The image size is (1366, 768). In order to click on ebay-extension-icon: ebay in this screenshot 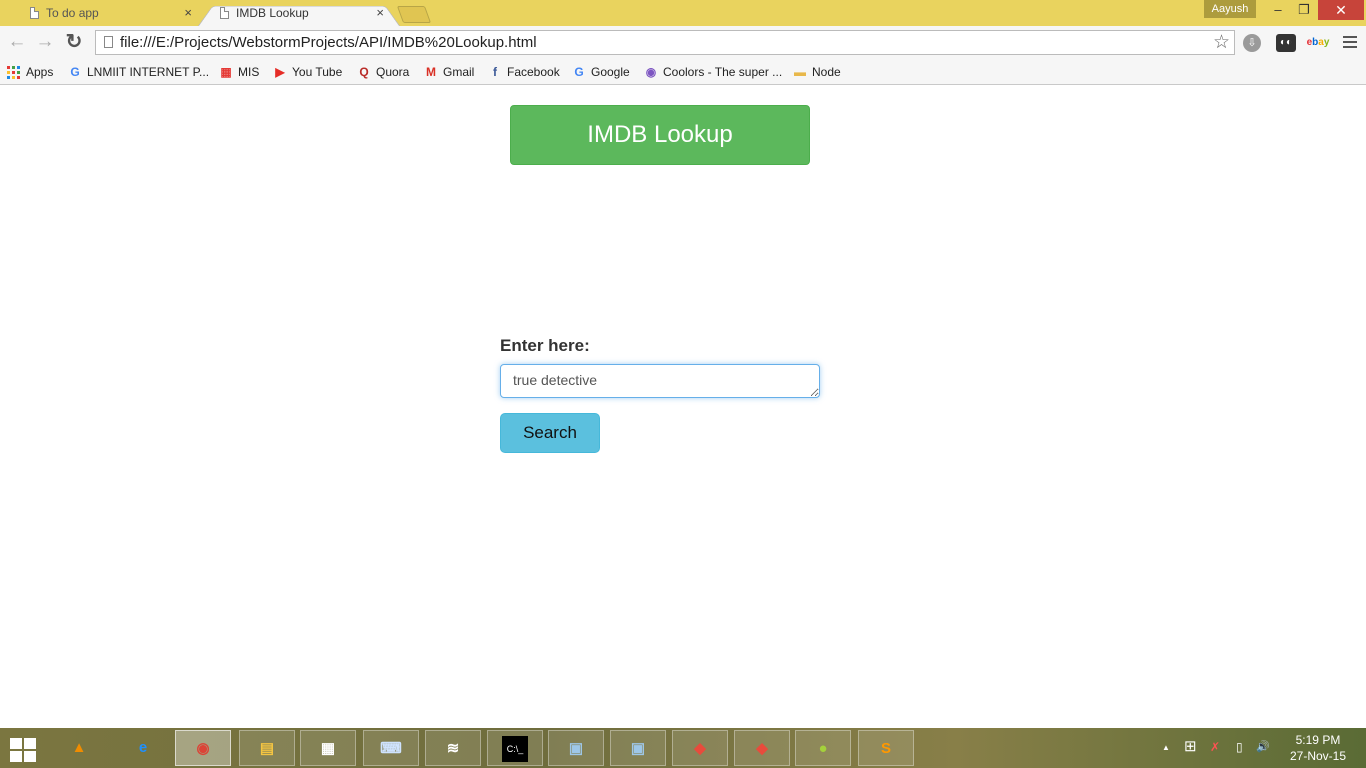, I will do `click(1318, 43)`.